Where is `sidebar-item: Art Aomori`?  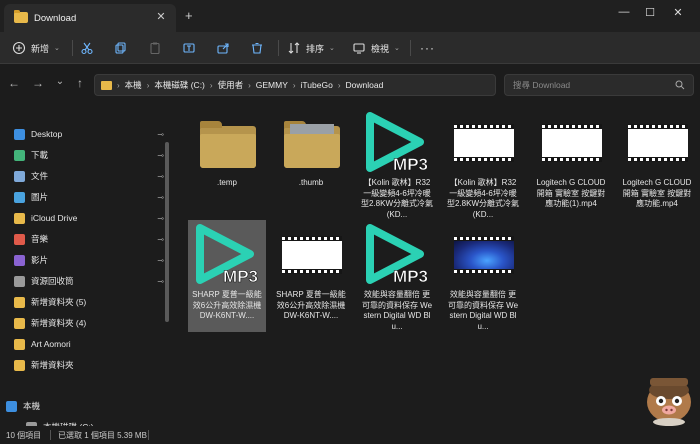 sidebar-item: Art Aomori is located at coordinates (89, 344).